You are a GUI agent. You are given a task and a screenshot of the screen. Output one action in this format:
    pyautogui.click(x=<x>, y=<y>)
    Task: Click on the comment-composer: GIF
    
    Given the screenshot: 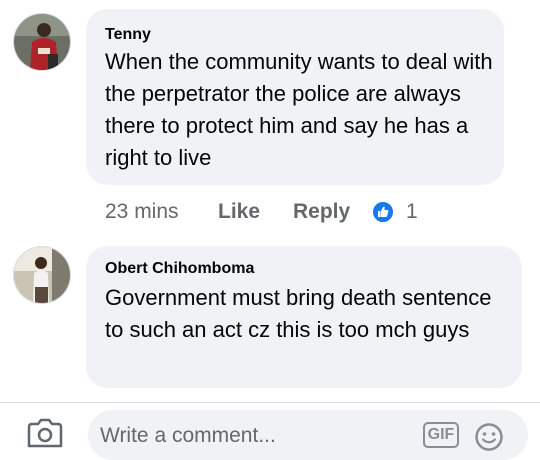 What is the action you would take?
    pyautogui.click(x=308, y=435)
    